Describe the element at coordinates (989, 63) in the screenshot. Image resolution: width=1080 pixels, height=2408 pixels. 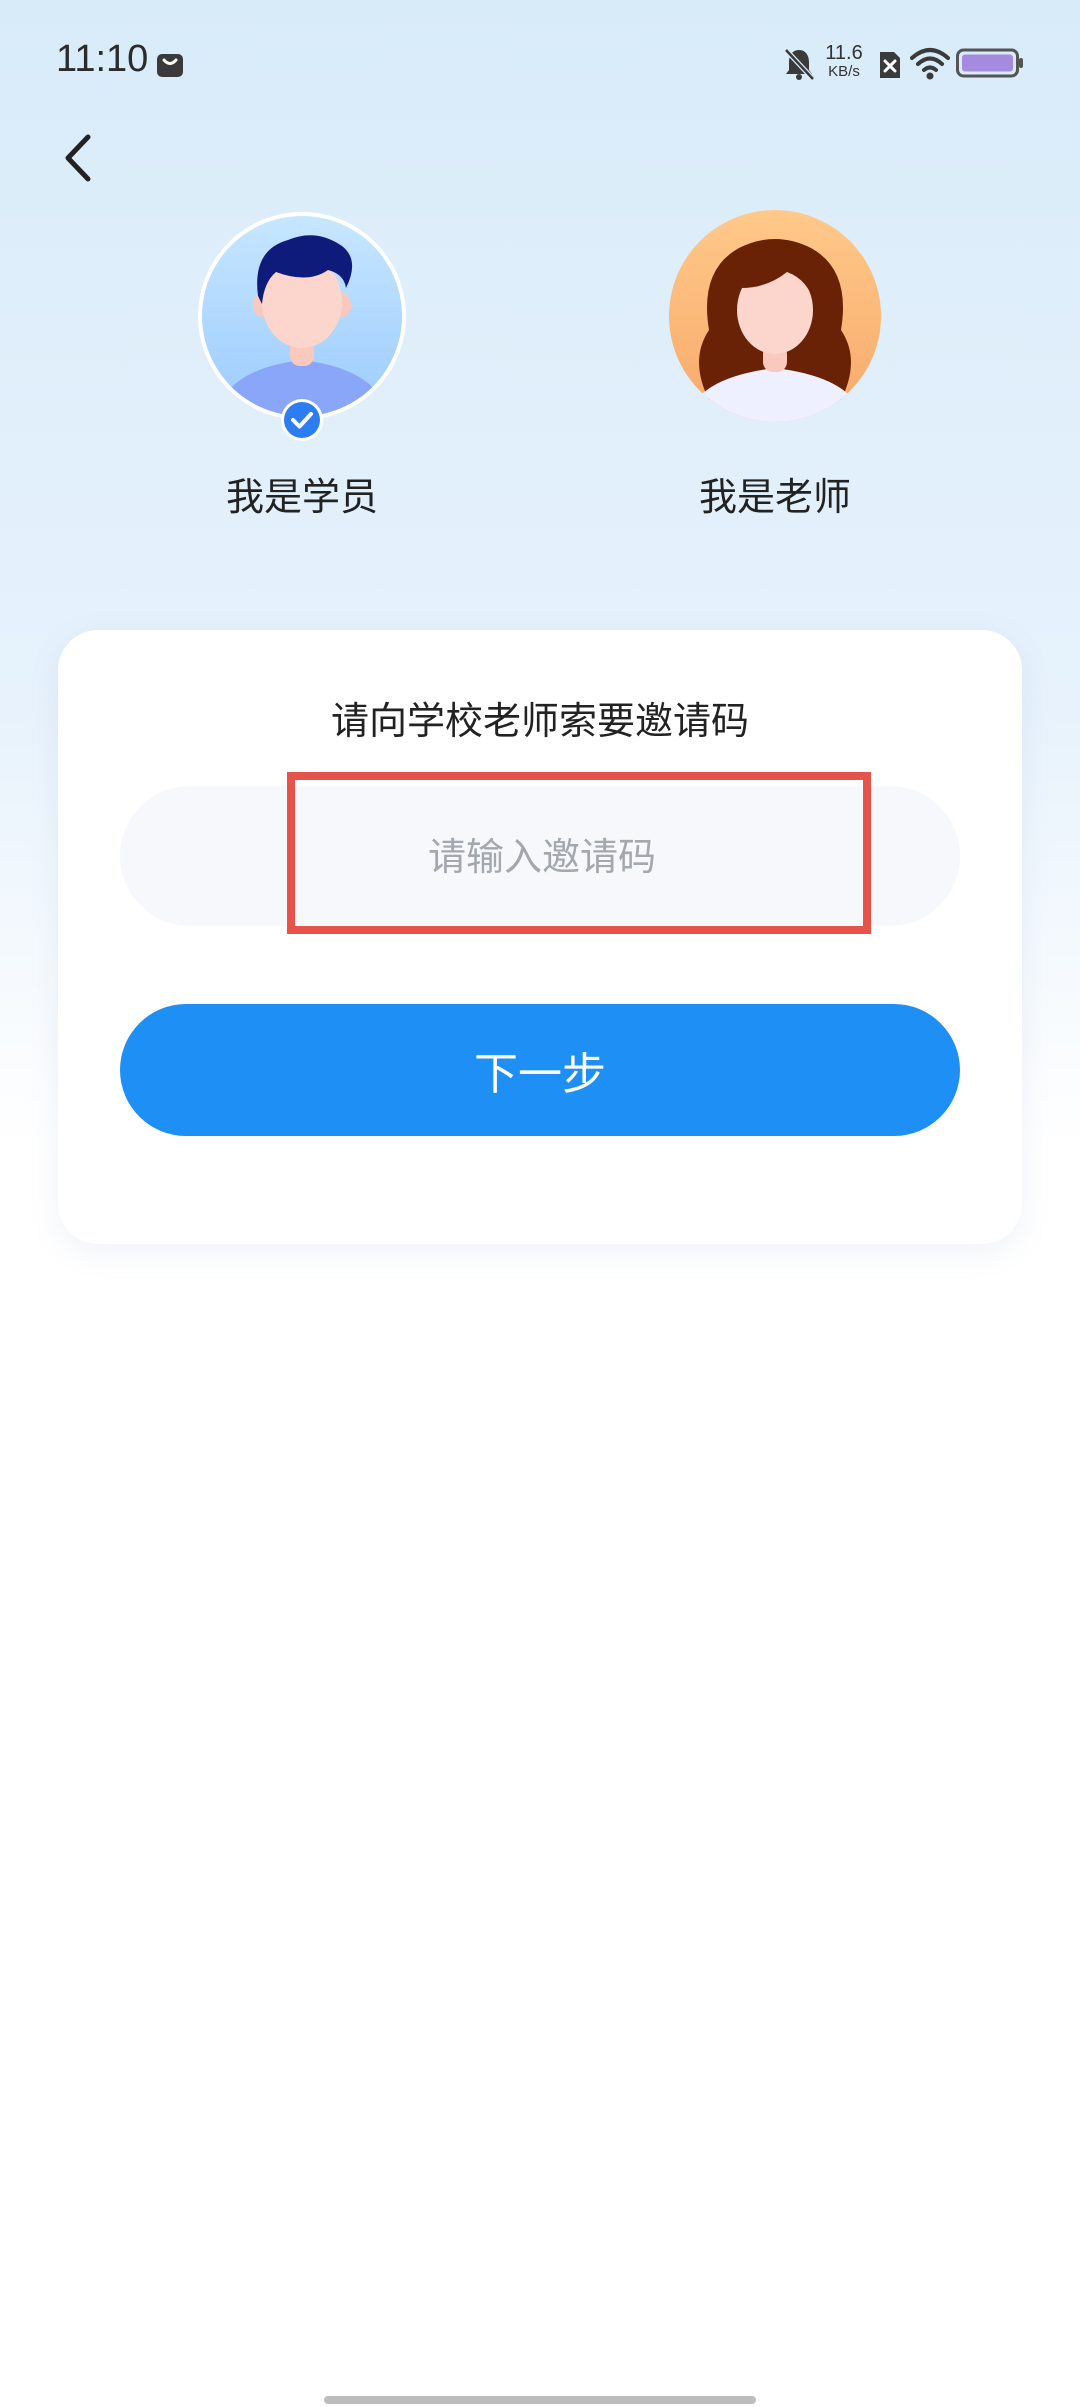
I see `battery-icon` at that location.